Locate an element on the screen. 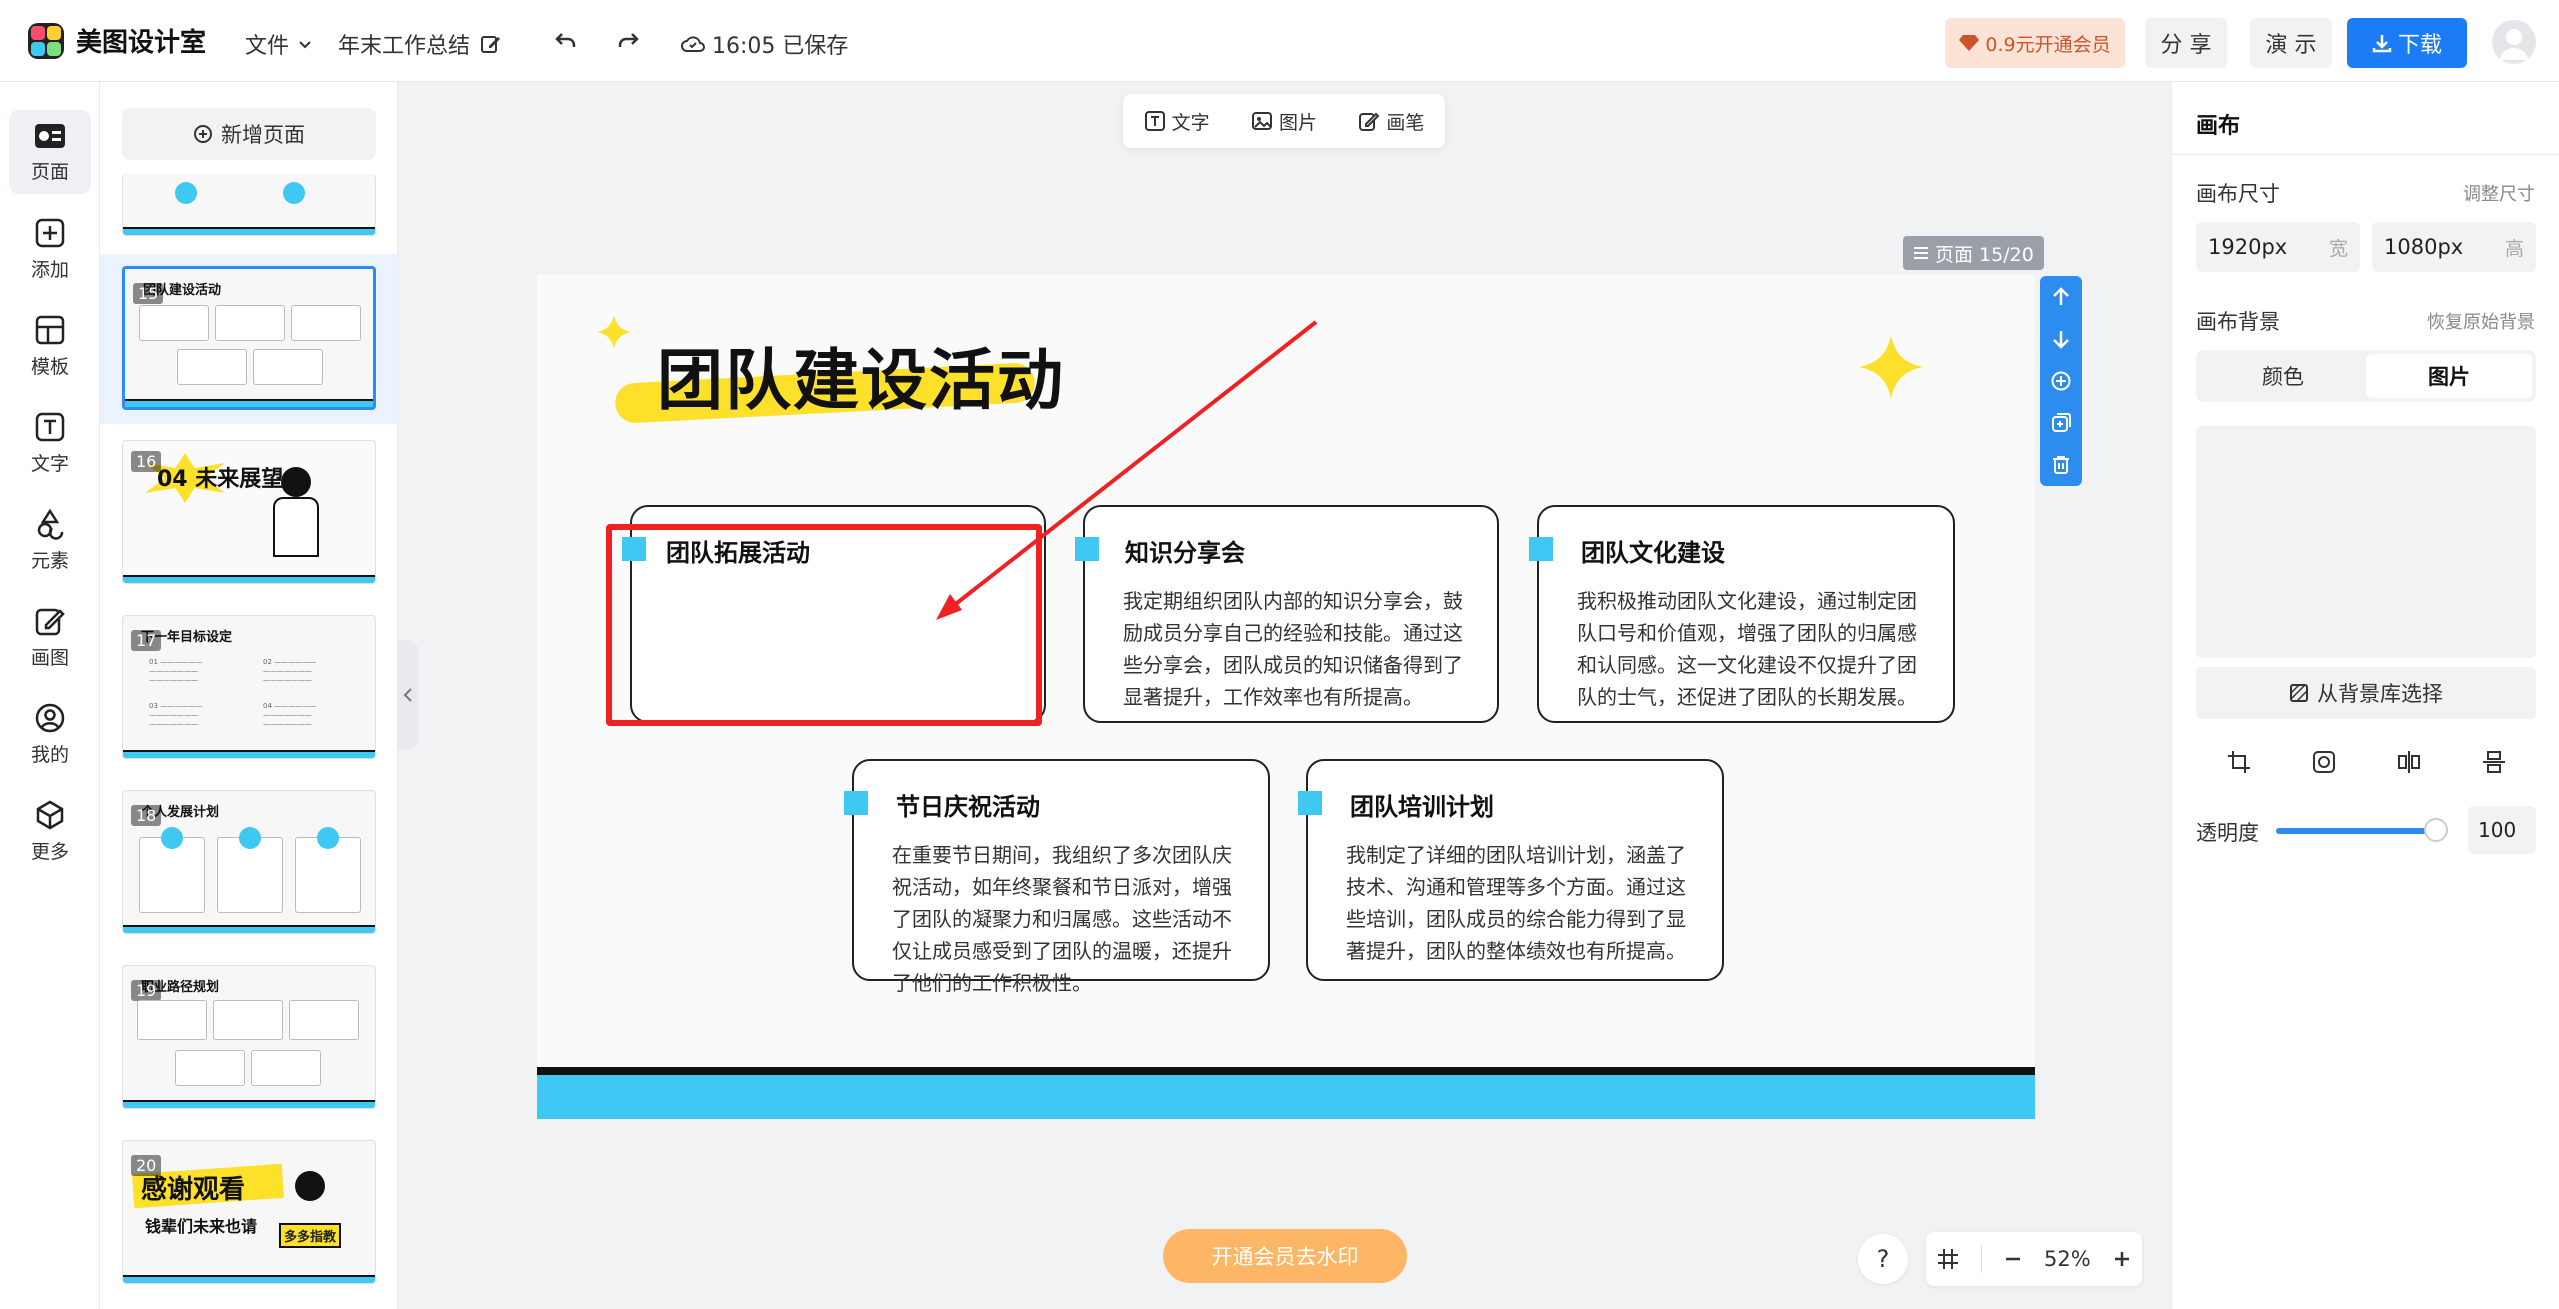  vip-button-label: 0.9元开通会员 is located at coordinates (2048, 44).